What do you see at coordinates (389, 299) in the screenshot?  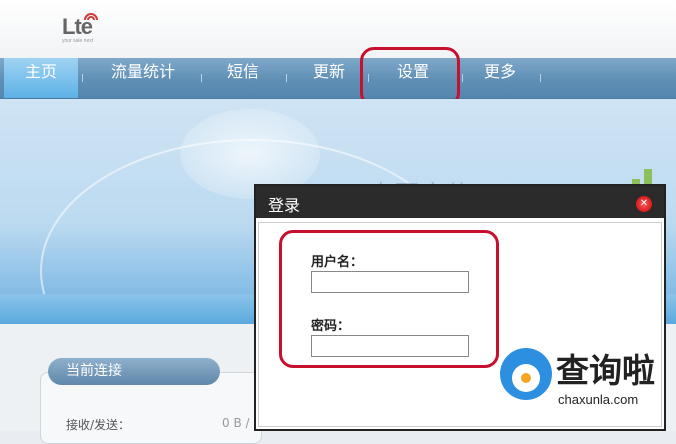 I see `credentials-highlight-ring` at bounding box center [389, 299].